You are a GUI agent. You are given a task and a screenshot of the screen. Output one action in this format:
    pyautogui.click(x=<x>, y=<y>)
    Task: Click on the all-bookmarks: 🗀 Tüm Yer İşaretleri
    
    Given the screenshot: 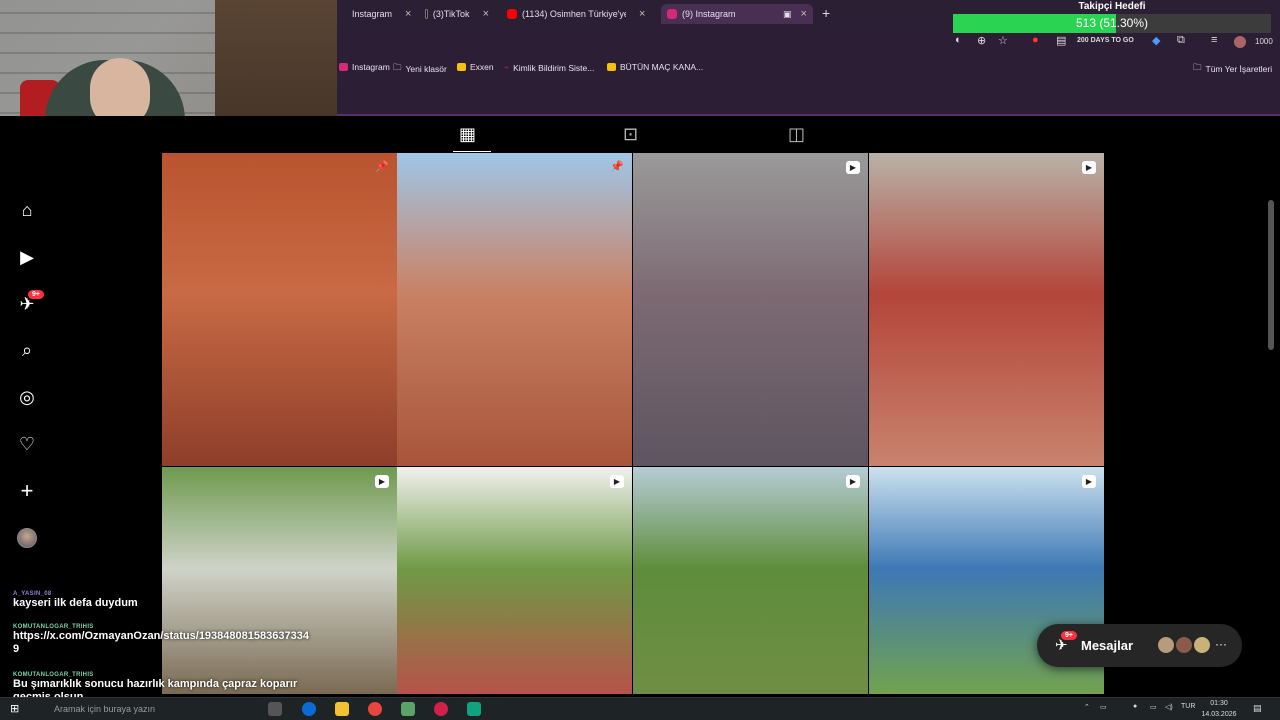 What is the action you would take?
    pyautogui.click(x=1232, y=69)
    